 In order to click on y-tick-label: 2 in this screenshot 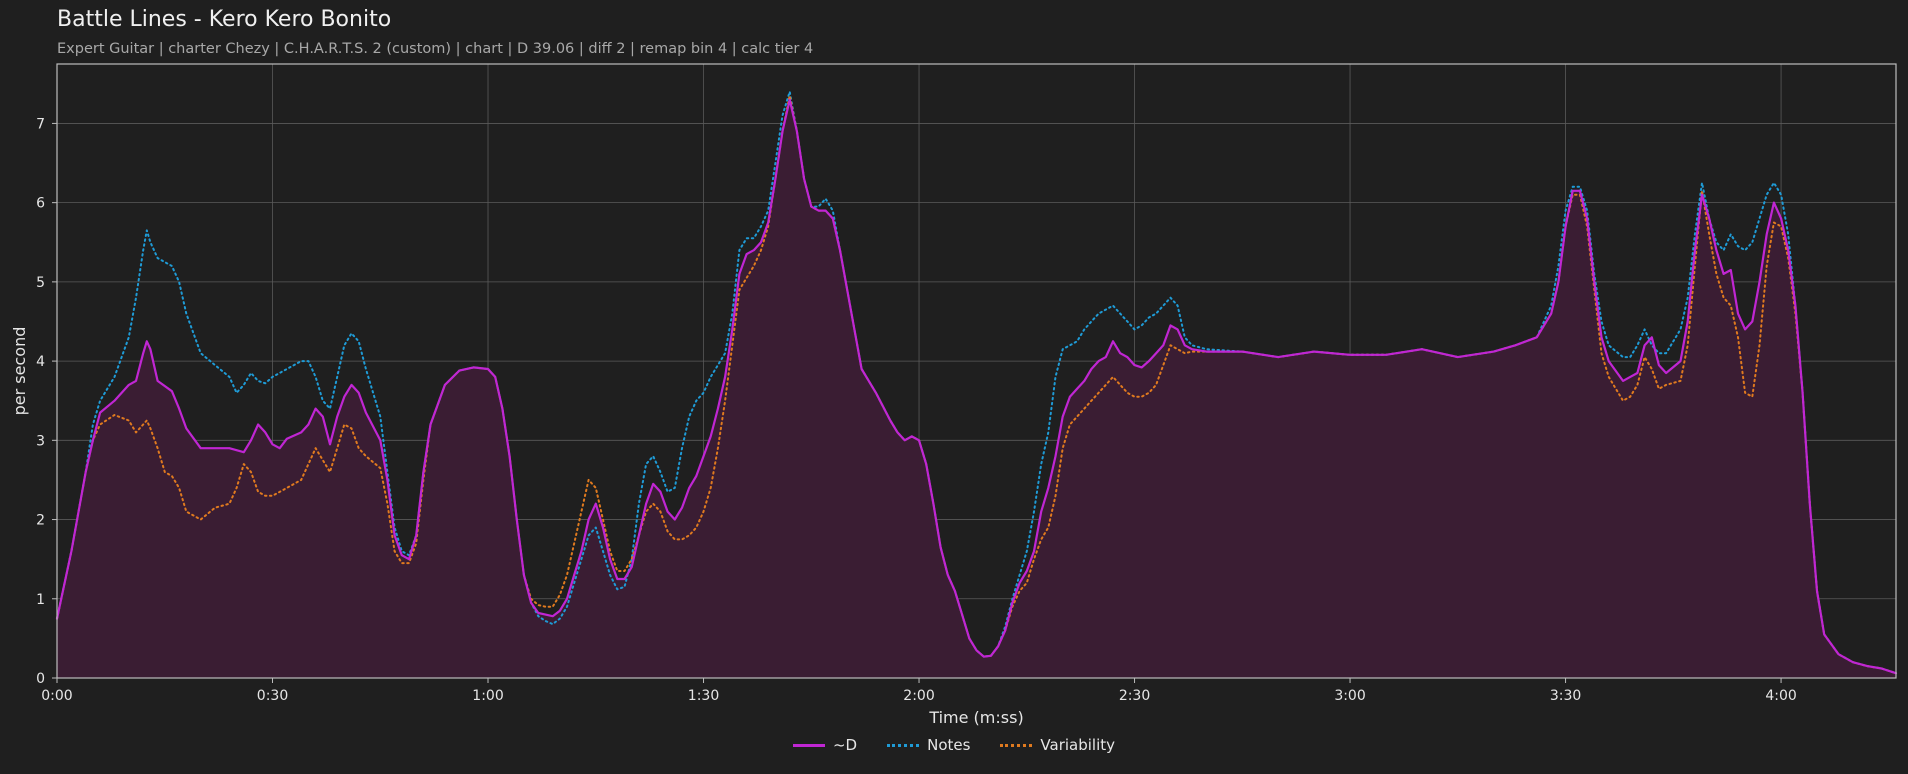, I will do `click(40, 521)`.